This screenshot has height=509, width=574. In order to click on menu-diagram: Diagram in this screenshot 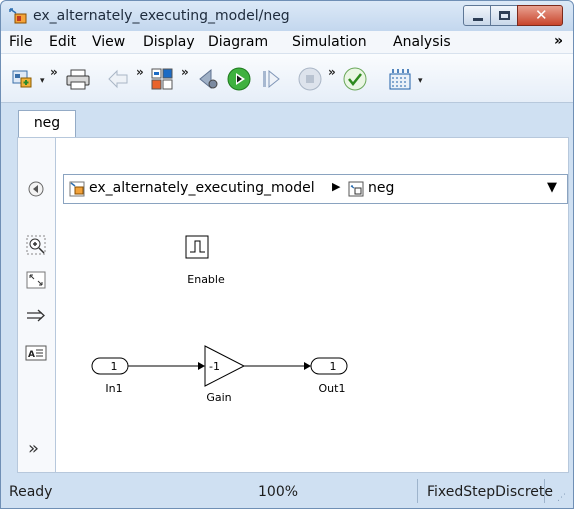, I will do `click(238, 42)`.